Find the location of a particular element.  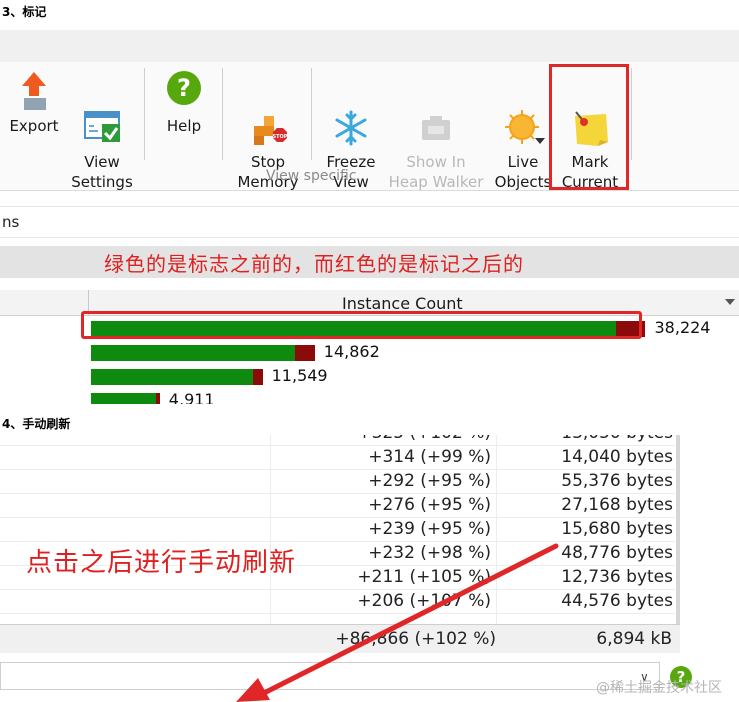

watermark: @稀土掘金技术社区 is located at coordinates (659, 688).